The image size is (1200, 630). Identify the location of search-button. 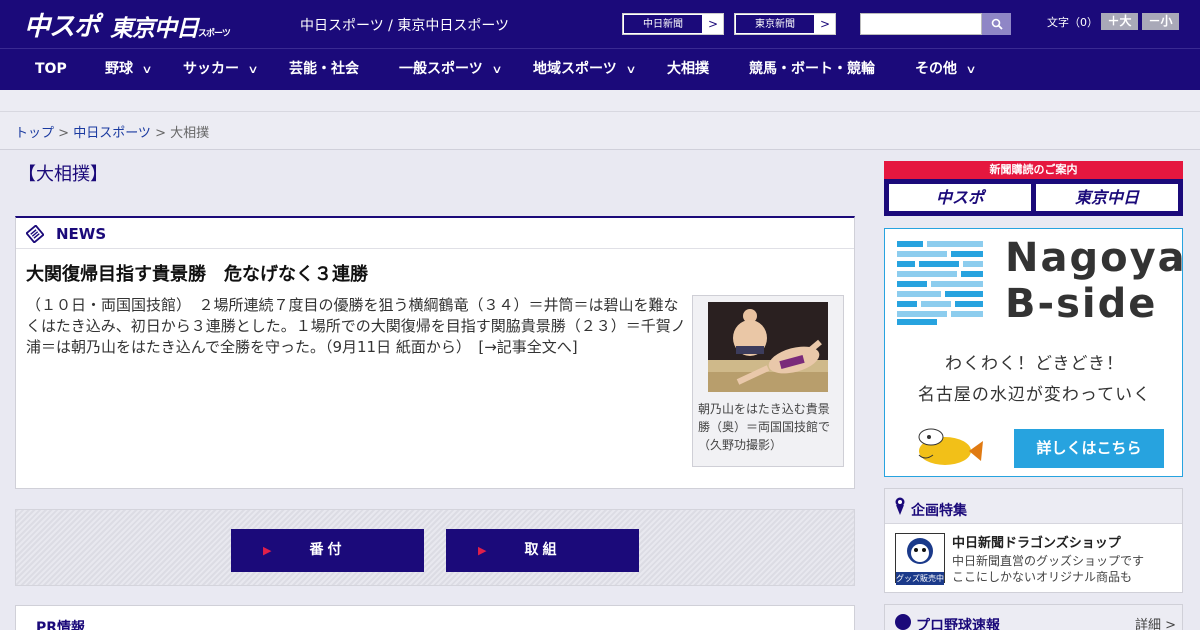
(996, 24).